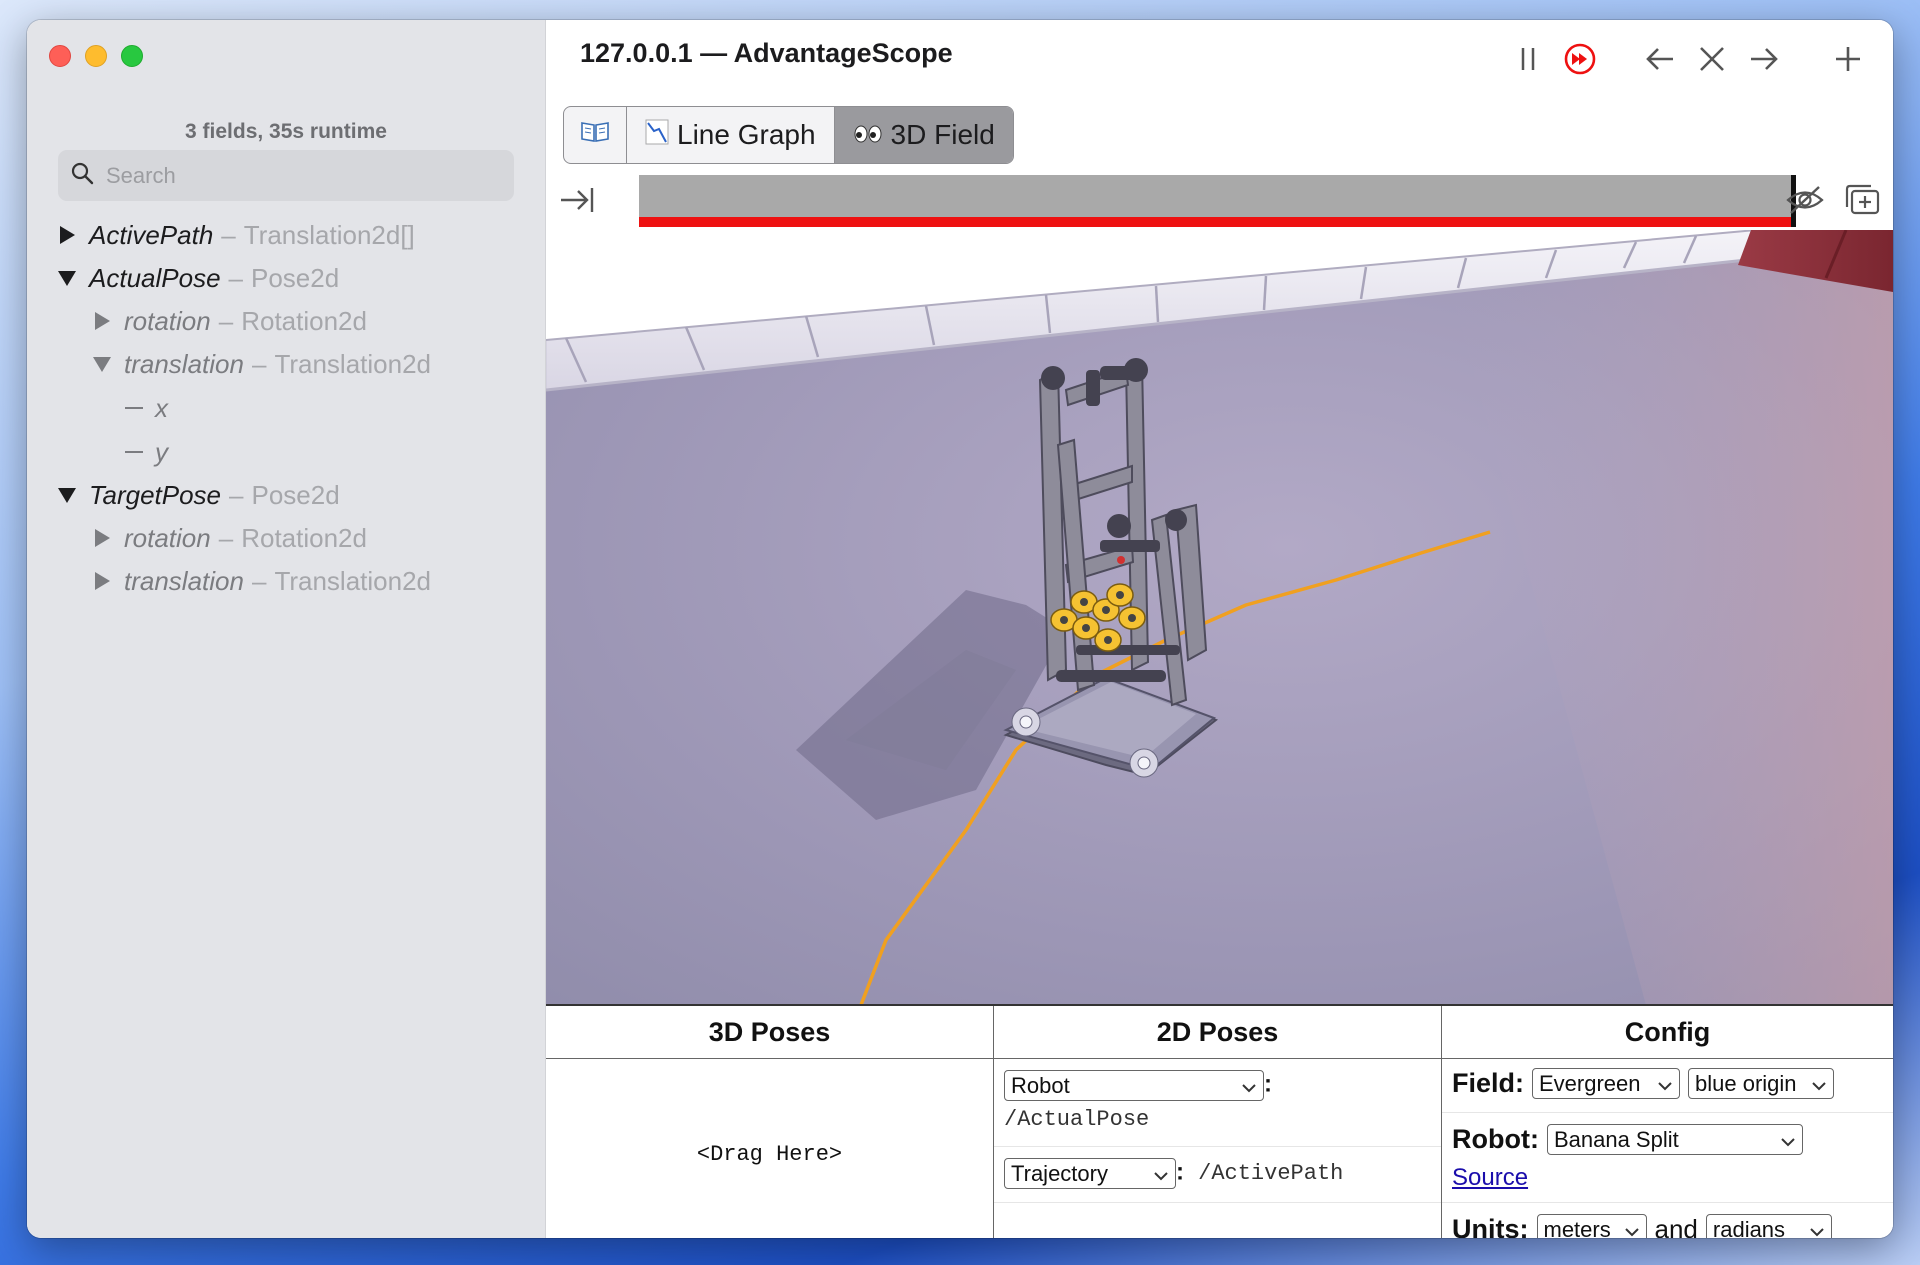 The image size is (1920, 1265). What do you see at coordinates (132, 56) in the screenshot?
I see `maximize-window-button` at bounding box center [132, 56].